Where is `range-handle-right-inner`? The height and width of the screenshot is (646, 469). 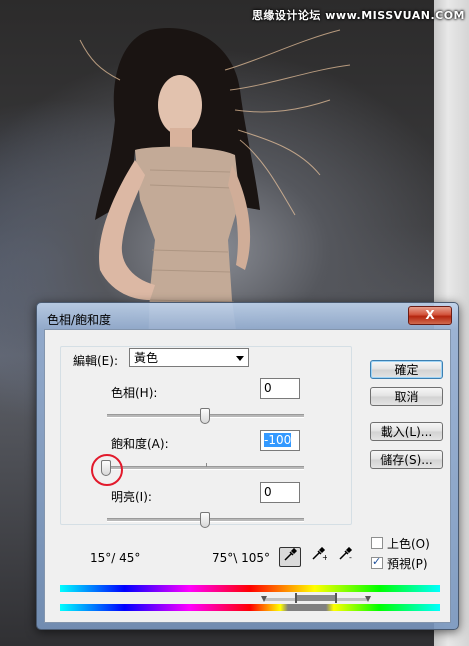 range-handle-right-inner is located at coordinates (336, 598).